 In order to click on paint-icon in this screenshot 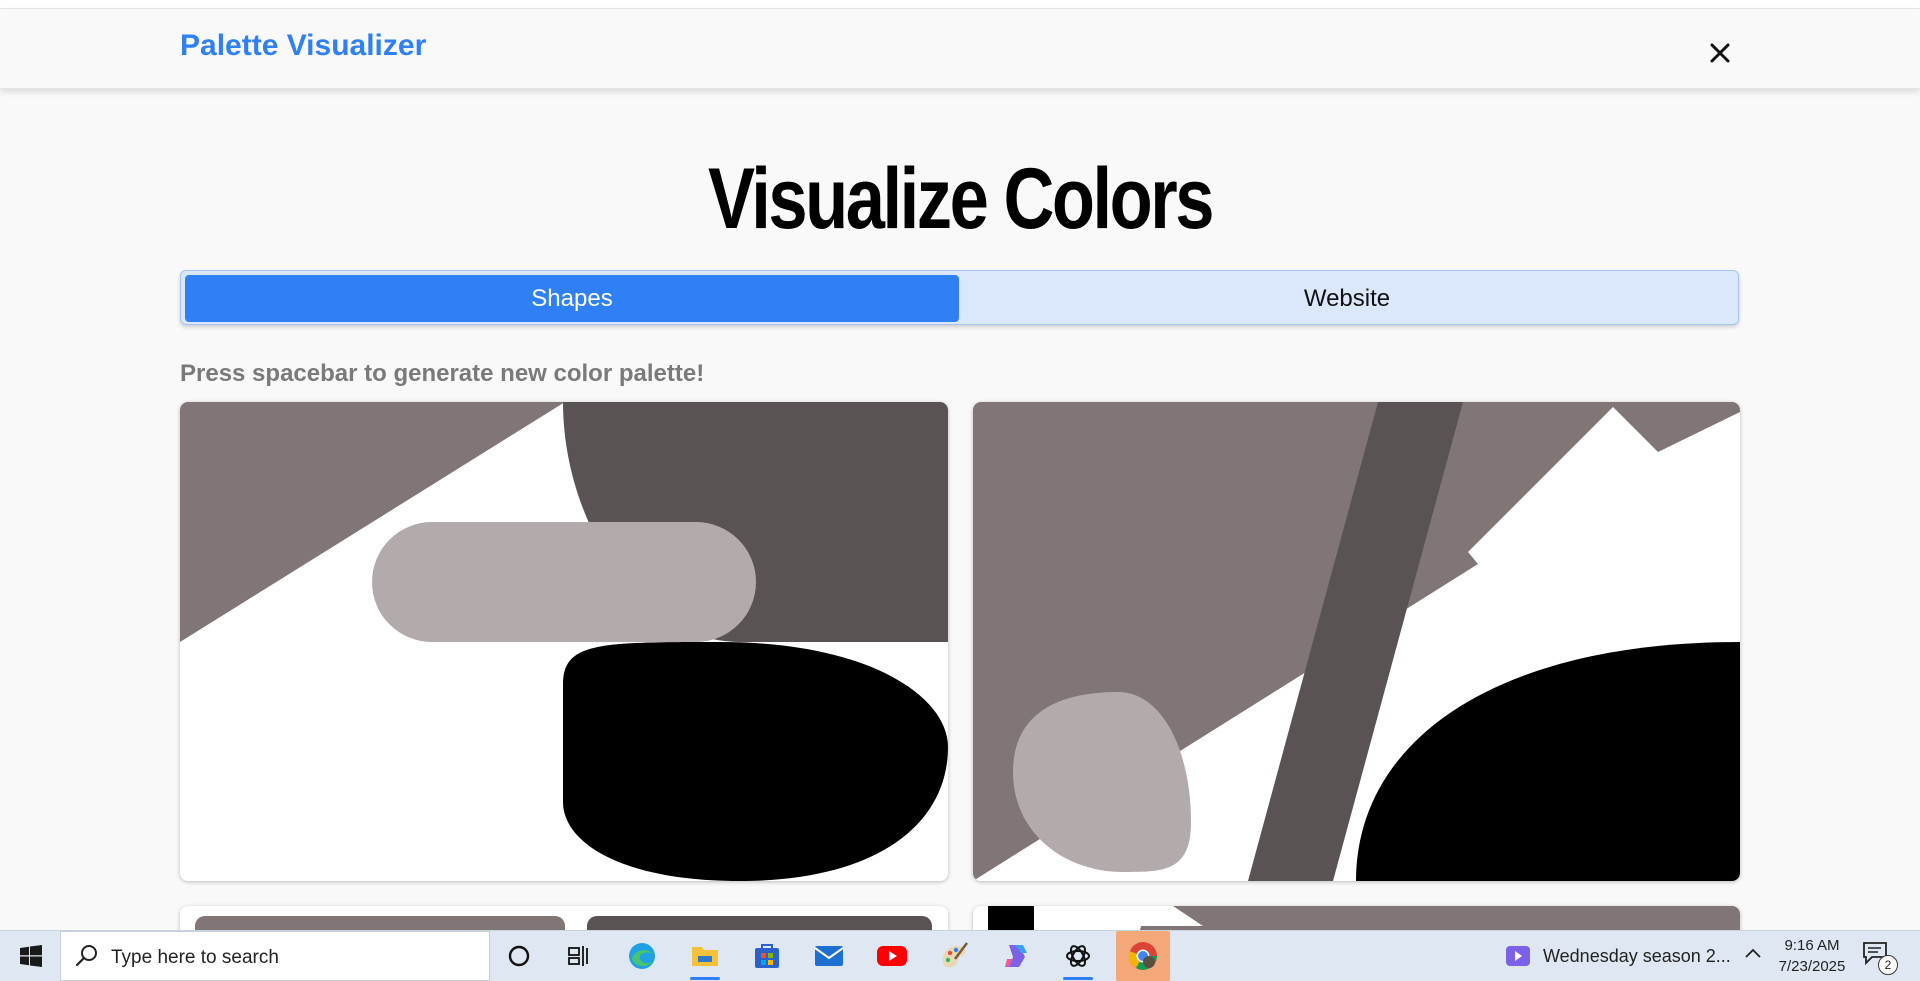, I will do `click(955, 955)`.